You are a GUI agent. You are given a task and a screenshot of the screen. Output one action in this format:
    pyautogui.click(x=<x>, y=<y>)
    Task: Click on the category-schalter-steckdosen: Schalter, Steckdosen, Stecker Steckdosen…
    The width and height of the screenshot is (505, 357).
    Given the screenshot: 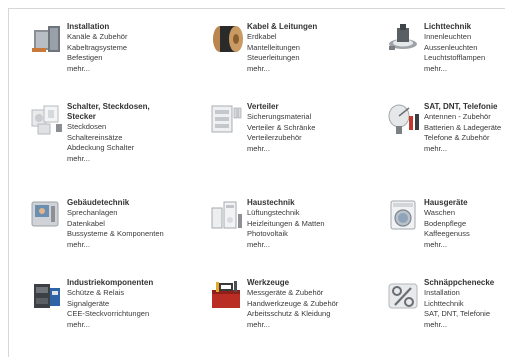 What is the action you would take?
    pyautogui.click(x=120, y=145)
    